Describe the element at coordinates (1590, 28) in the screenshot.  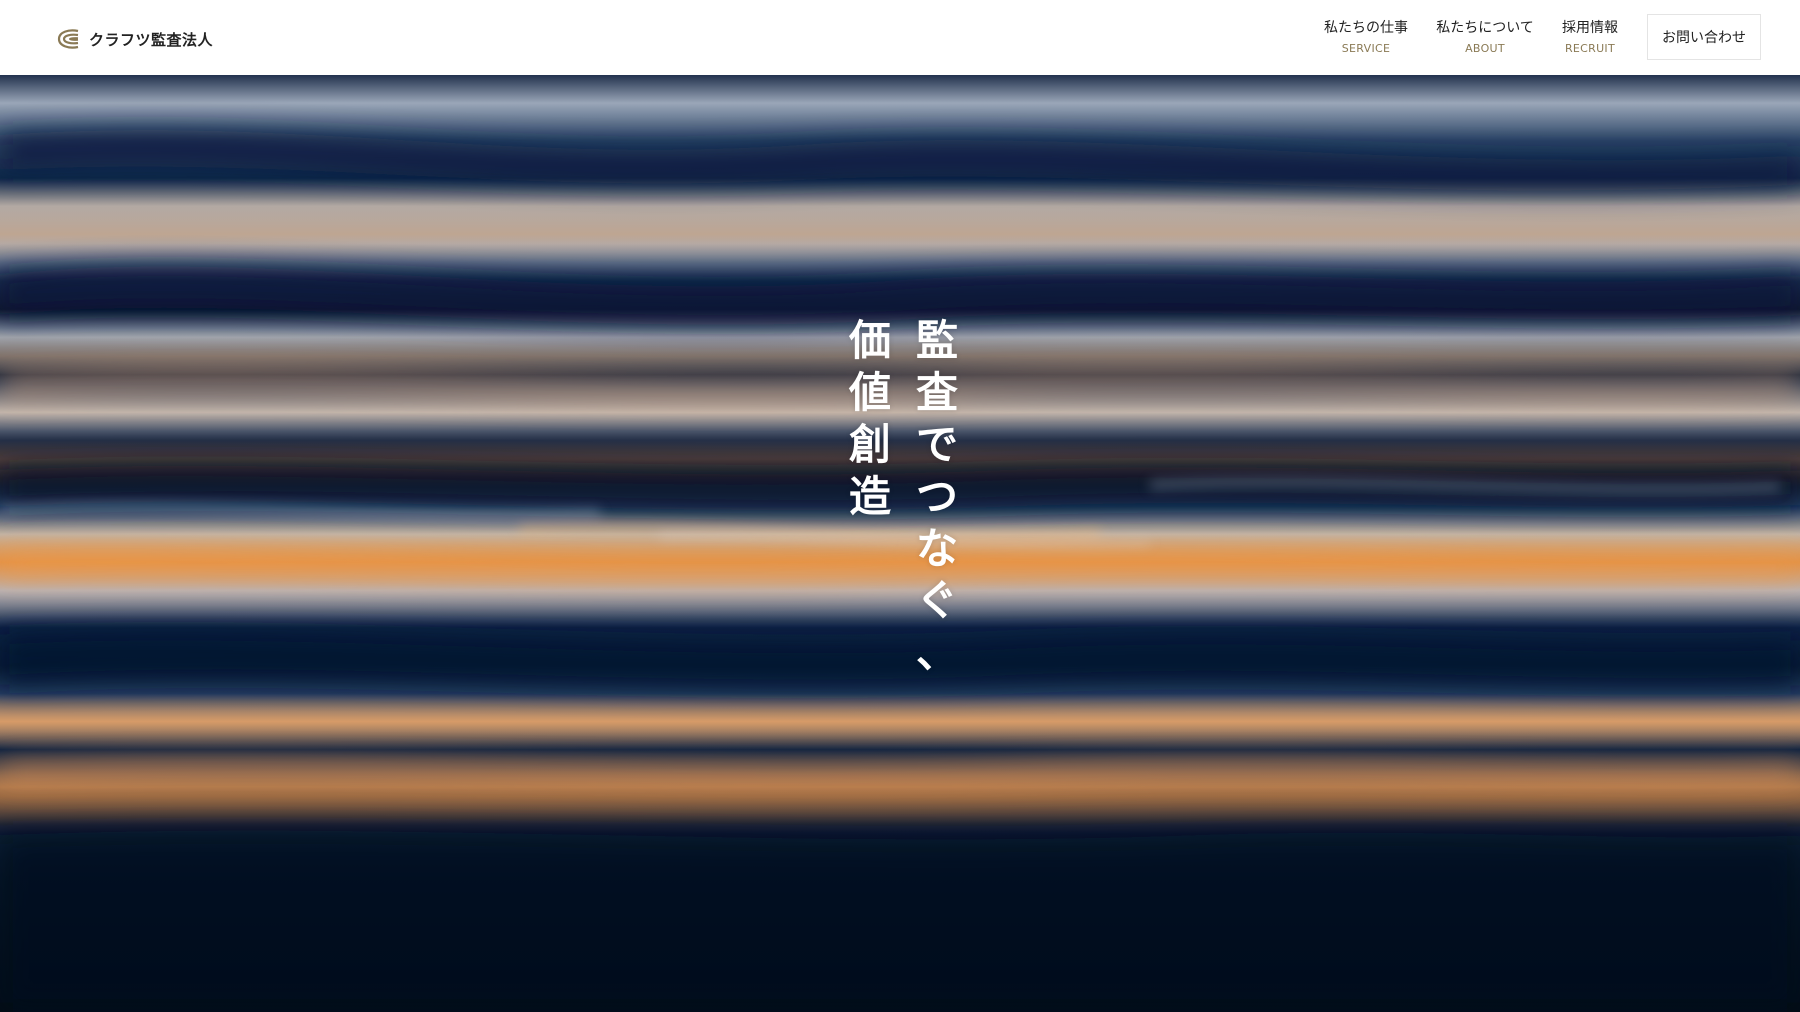
I see `nav-item-recruit-label: 採用情報` at that location.